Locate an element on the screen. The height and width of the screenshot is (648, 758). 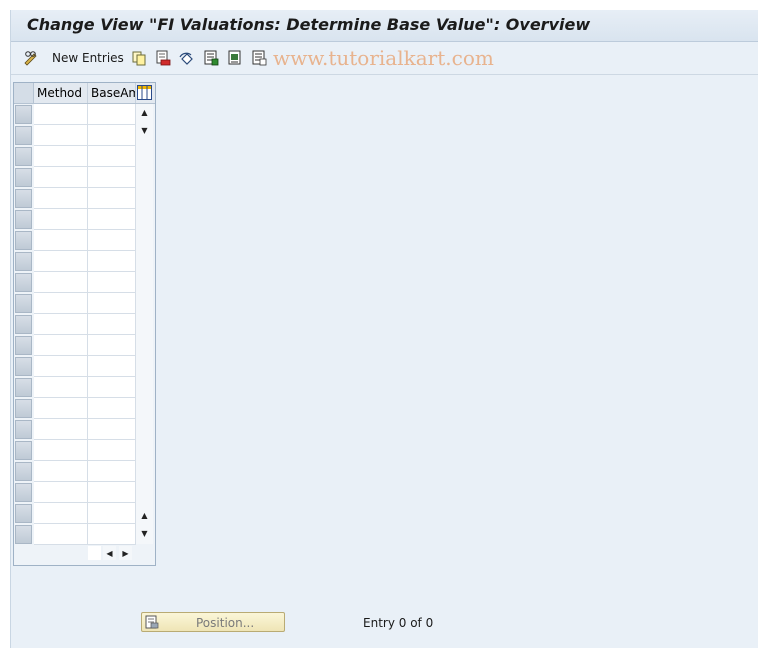
scroll-left-icon: ◀ is located at coordinates (109, 553).